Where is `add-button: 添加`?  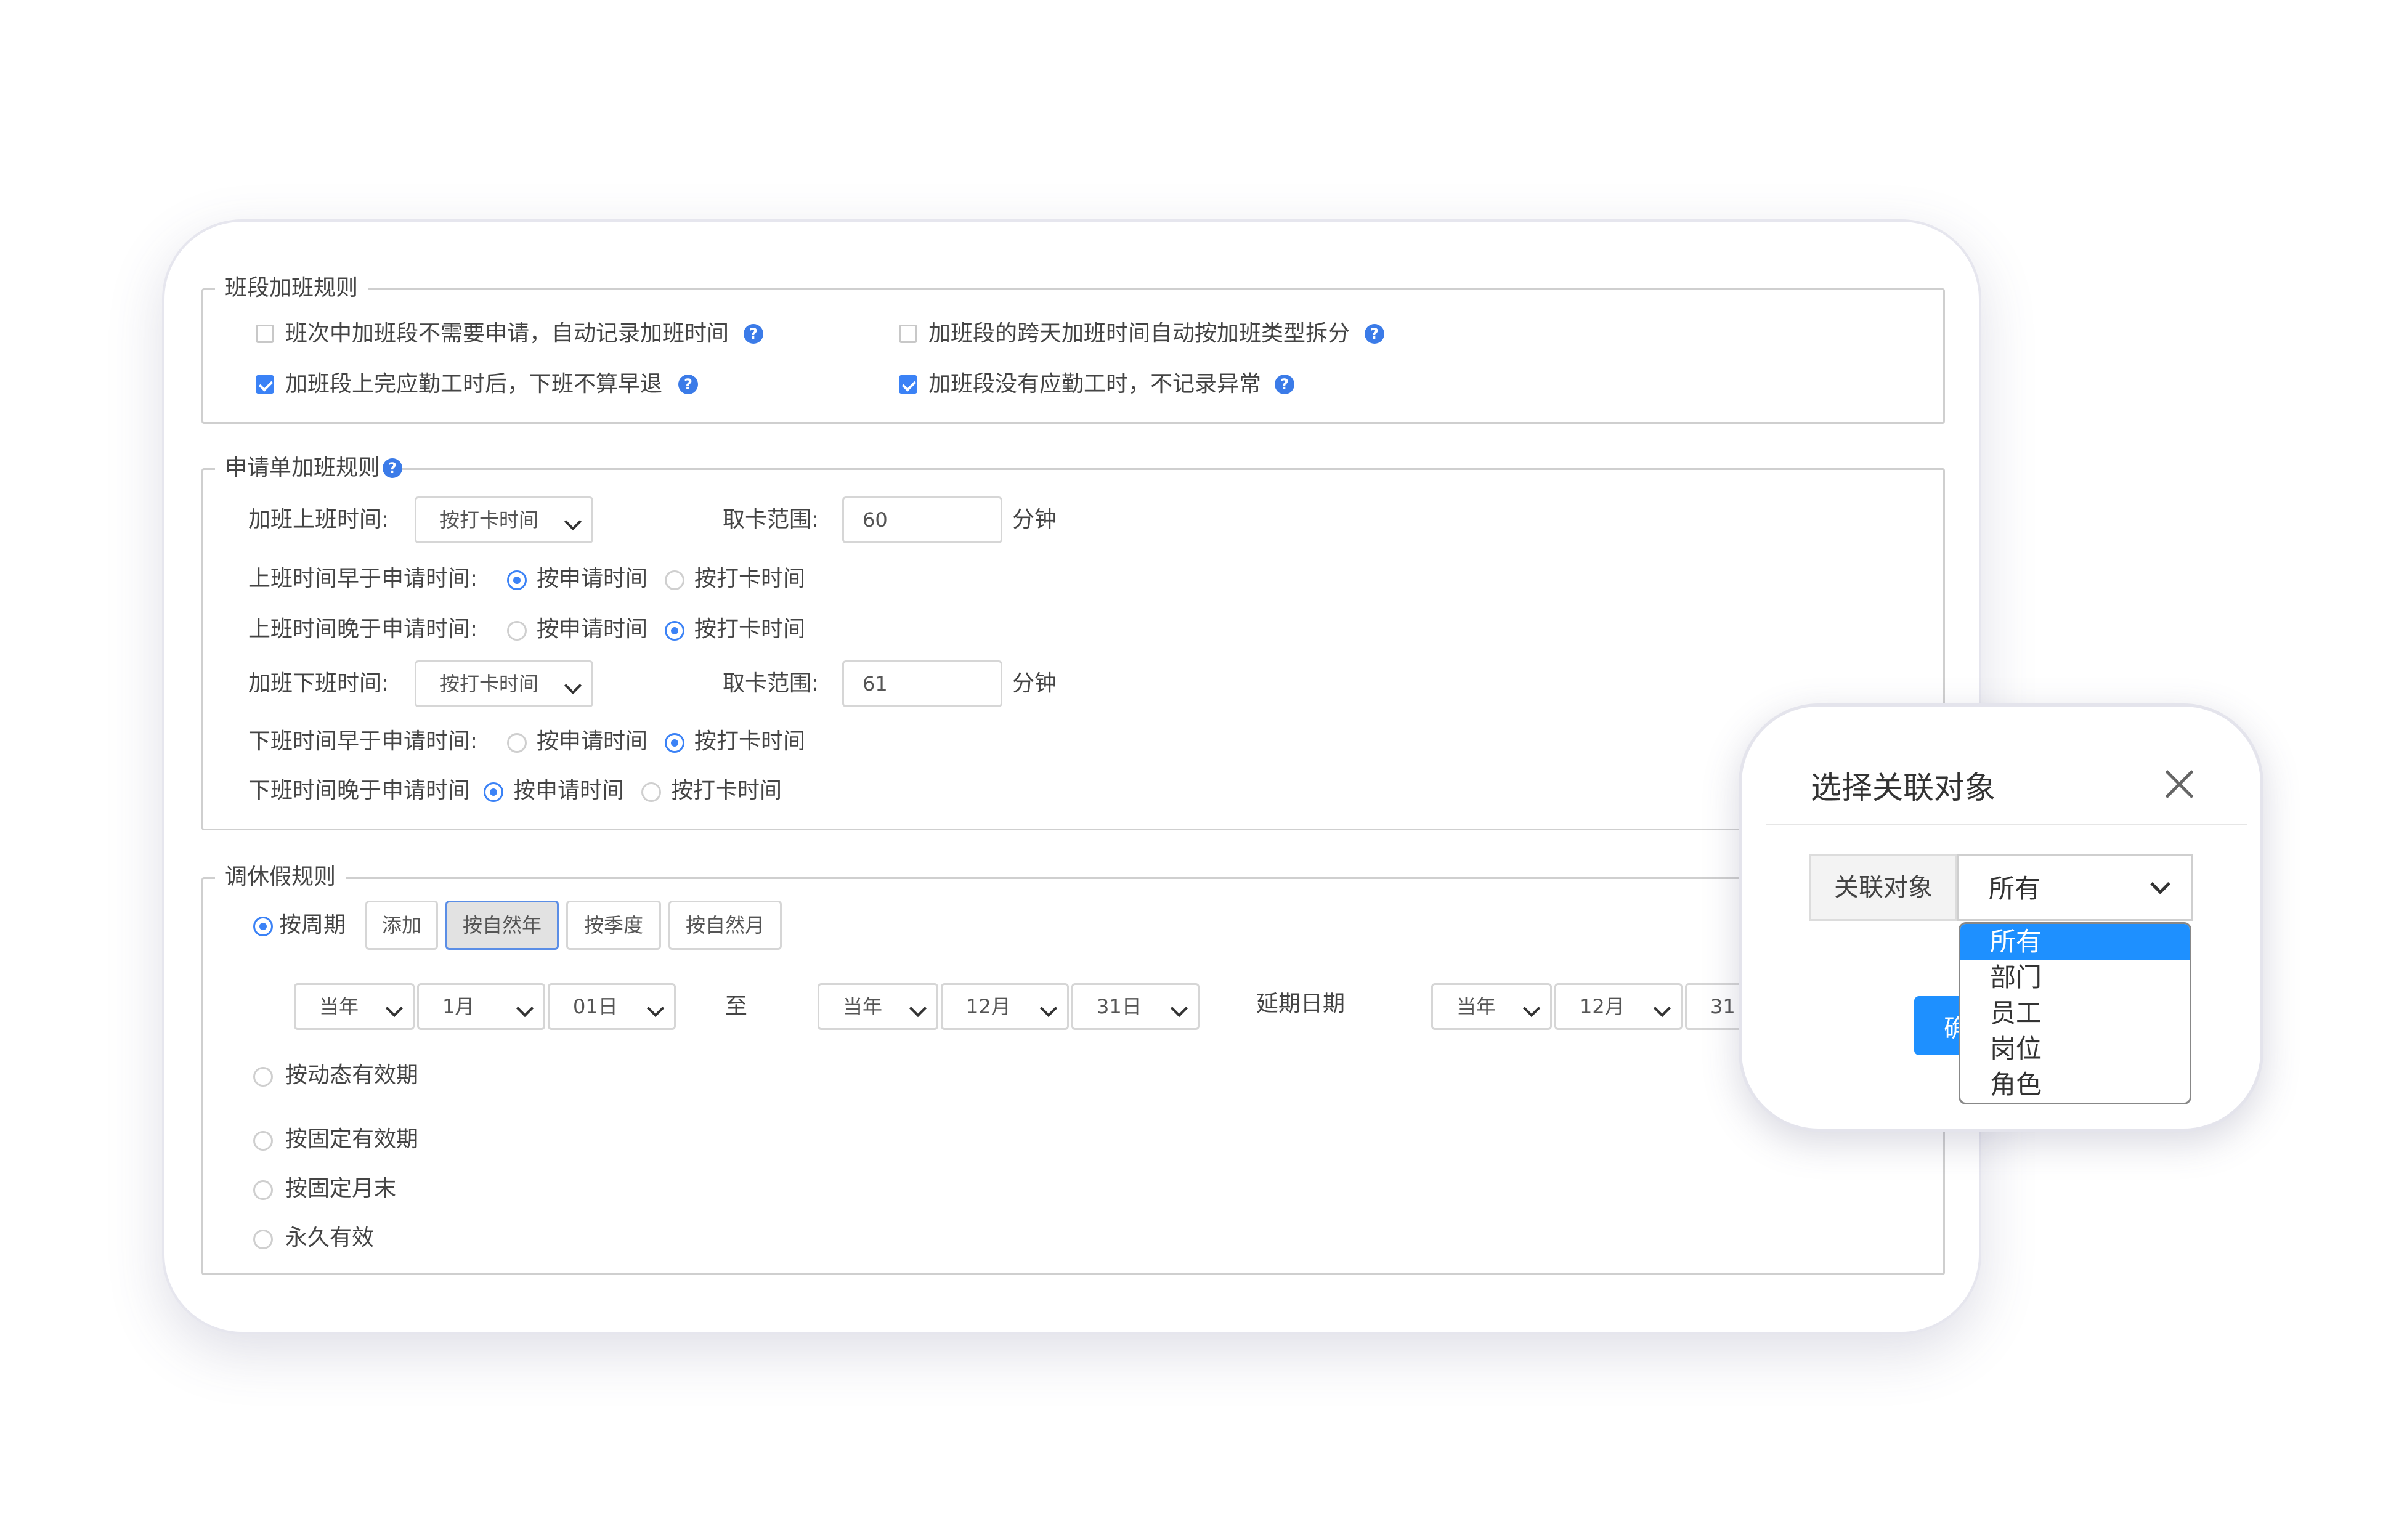
add-button: 添加 is located at coordinates (401, 925).